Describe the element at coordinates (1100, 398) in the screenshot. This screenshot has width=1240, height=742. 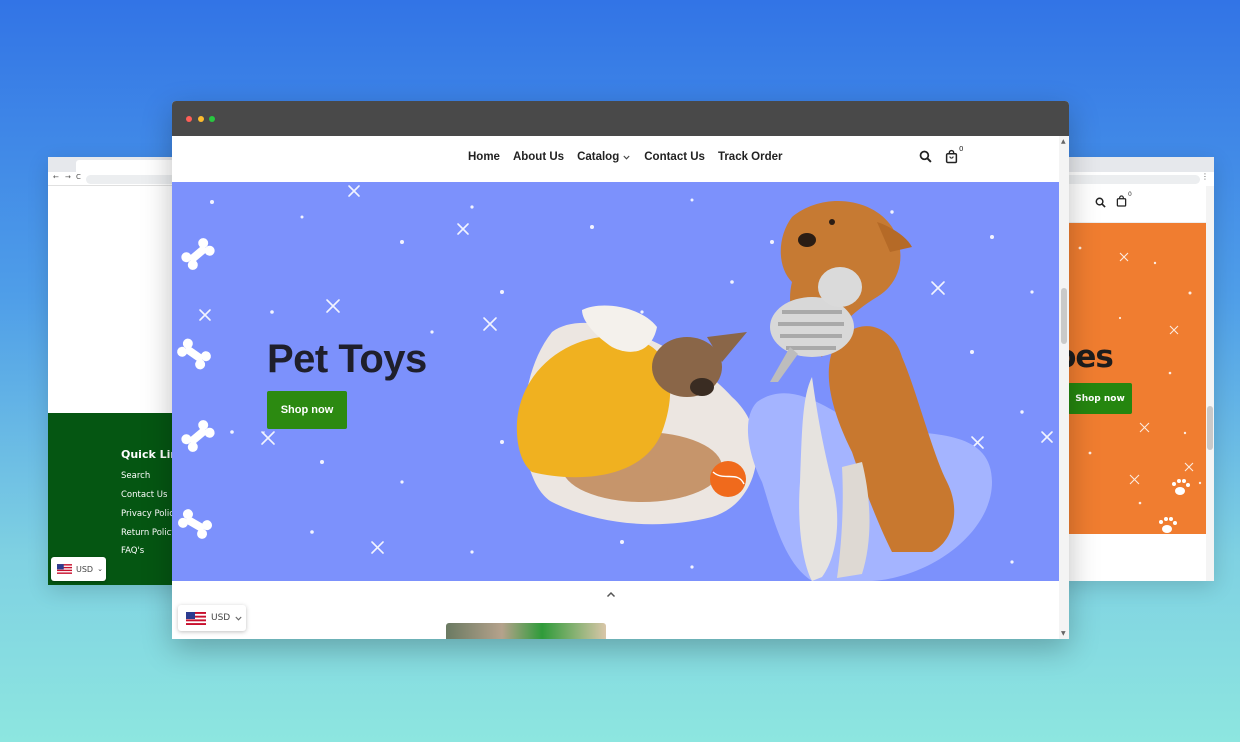
I see `right-shop-now-button: Shop now` at that location.